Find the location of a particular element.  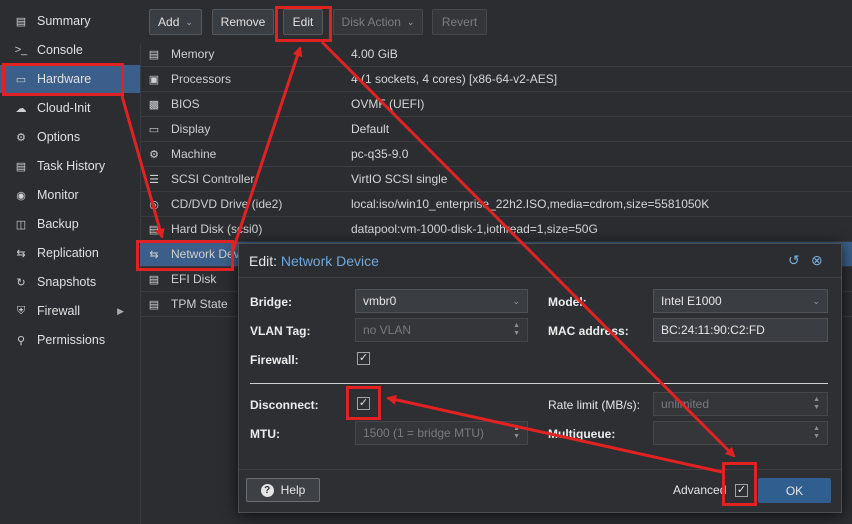

sidebar-item-label: Firewall is located at coordinates (59, 311).